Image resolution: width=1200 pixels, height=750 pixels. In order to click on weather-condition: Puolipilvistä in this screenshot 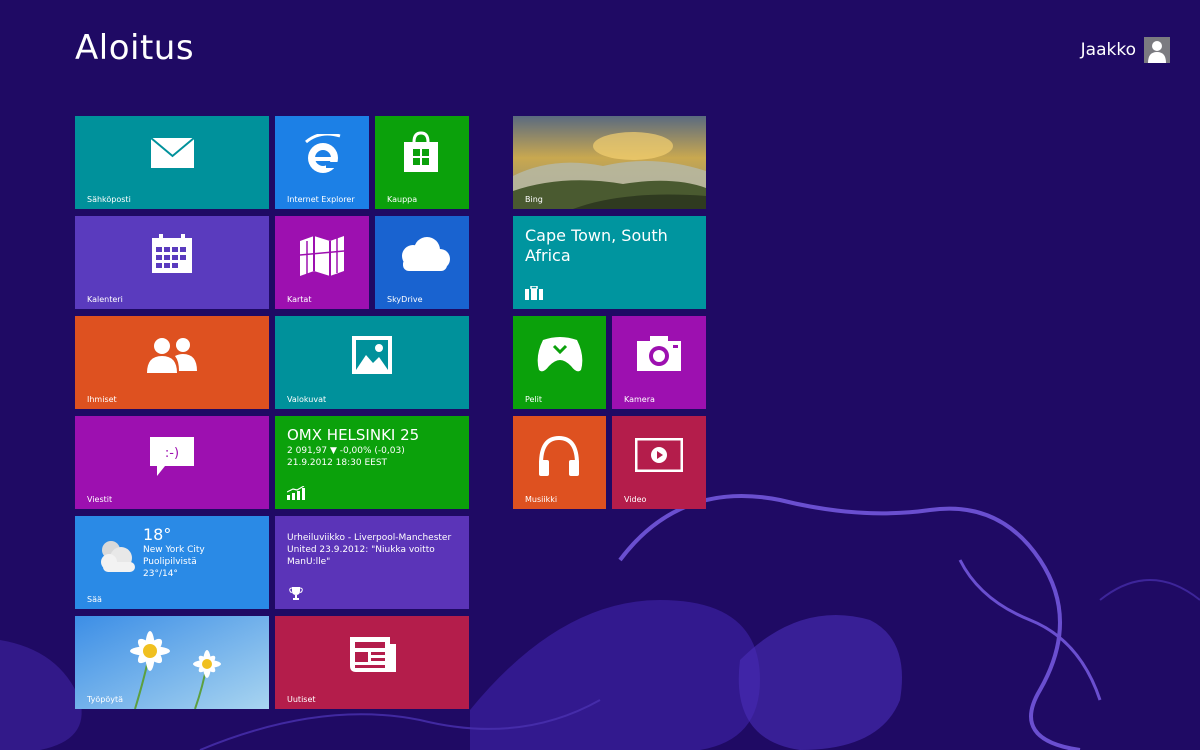, I will do `click(170, 562)`.